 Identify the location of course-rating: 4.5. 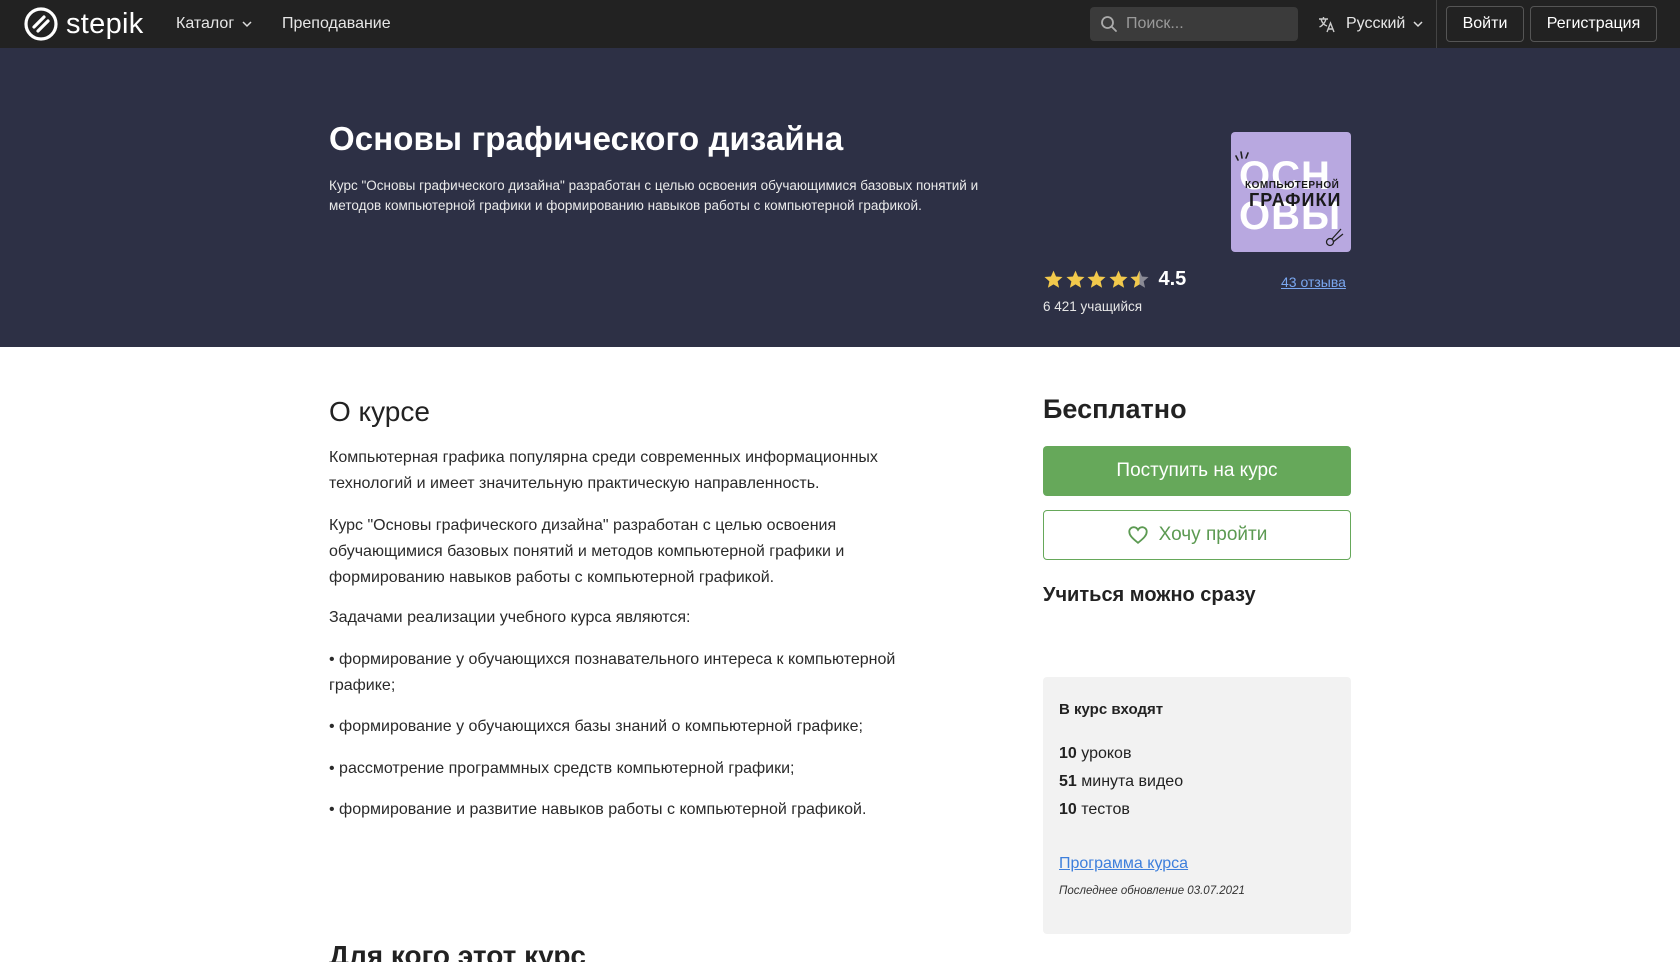
(1114, 279).